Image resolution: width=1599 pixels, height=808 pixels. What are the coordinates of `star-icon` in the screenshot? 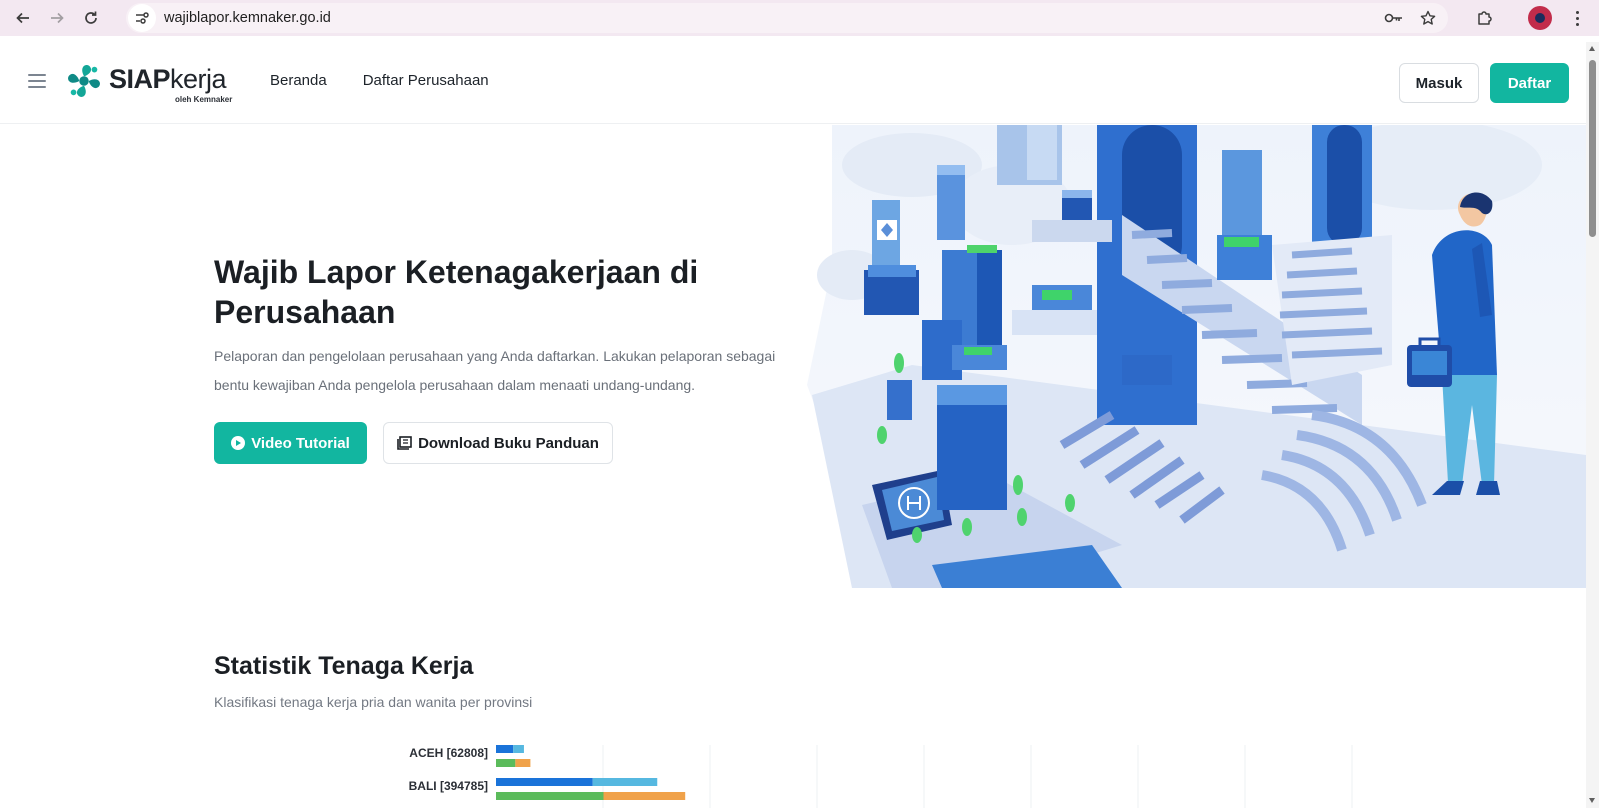 It's located at (1428, 17).